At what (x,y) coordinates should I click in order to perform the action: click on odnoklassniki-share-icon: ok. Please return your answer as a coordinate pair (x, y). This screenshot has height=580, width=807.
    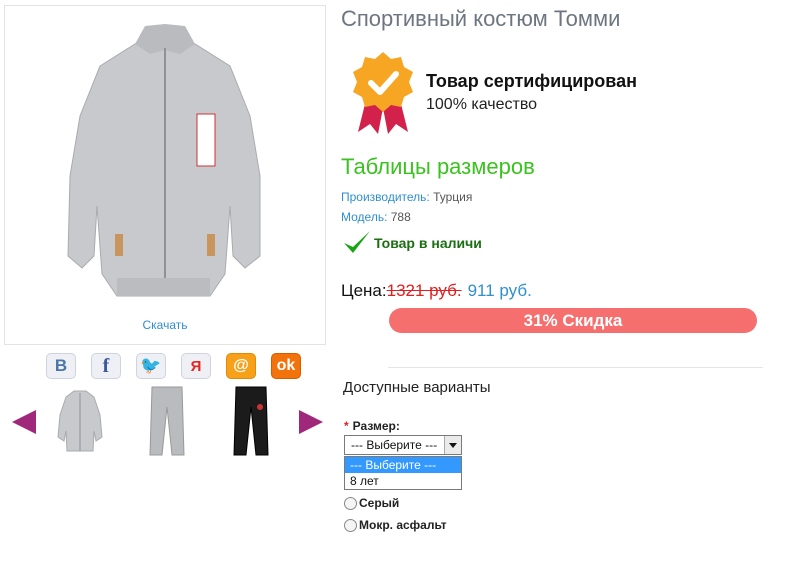
    Looking at the image, I should click on (286, 366).